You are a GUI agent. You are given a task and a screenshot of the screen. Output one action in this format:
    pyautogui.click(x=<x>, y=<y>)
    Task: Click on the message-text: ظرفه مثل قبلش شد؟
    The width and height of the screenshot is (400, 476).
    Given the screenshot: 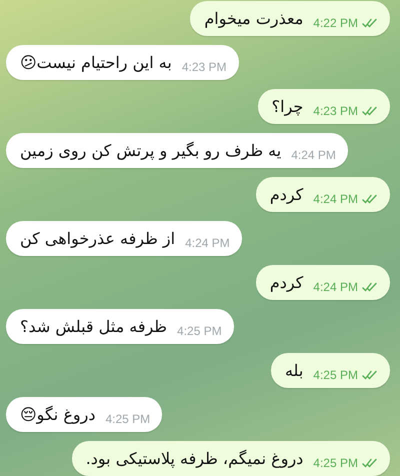 What is the action you would take?
    pyautogui.click(x=94, y=327)
    